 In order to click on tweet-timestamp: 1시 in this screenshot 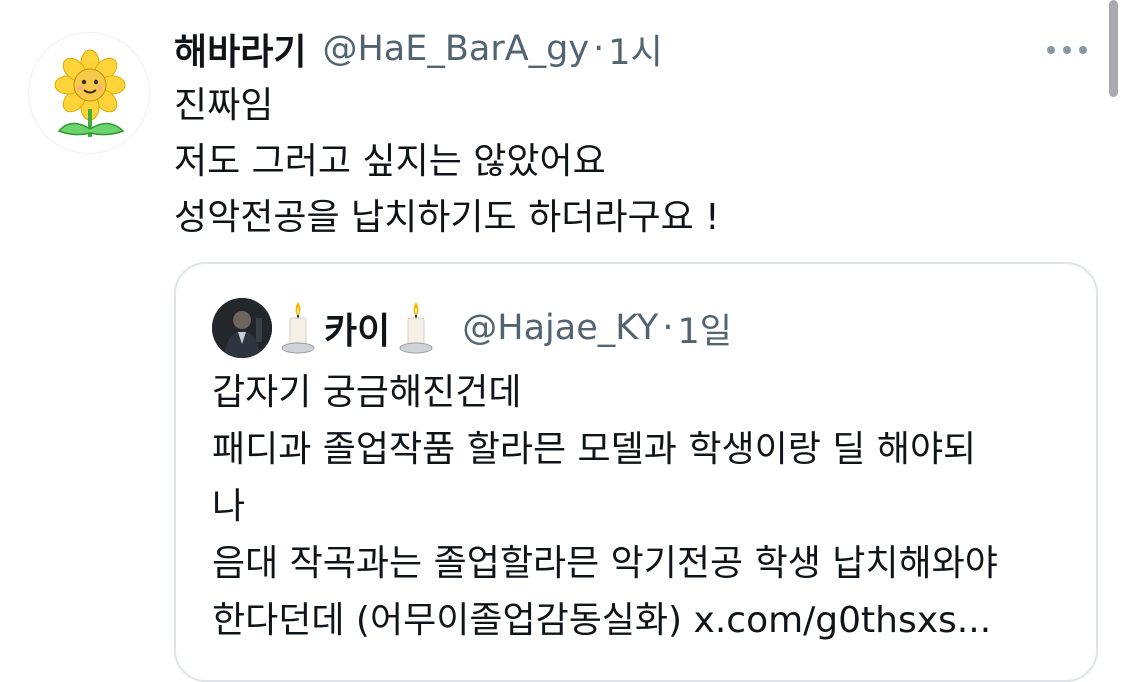, I will do `click(635, 49)`.